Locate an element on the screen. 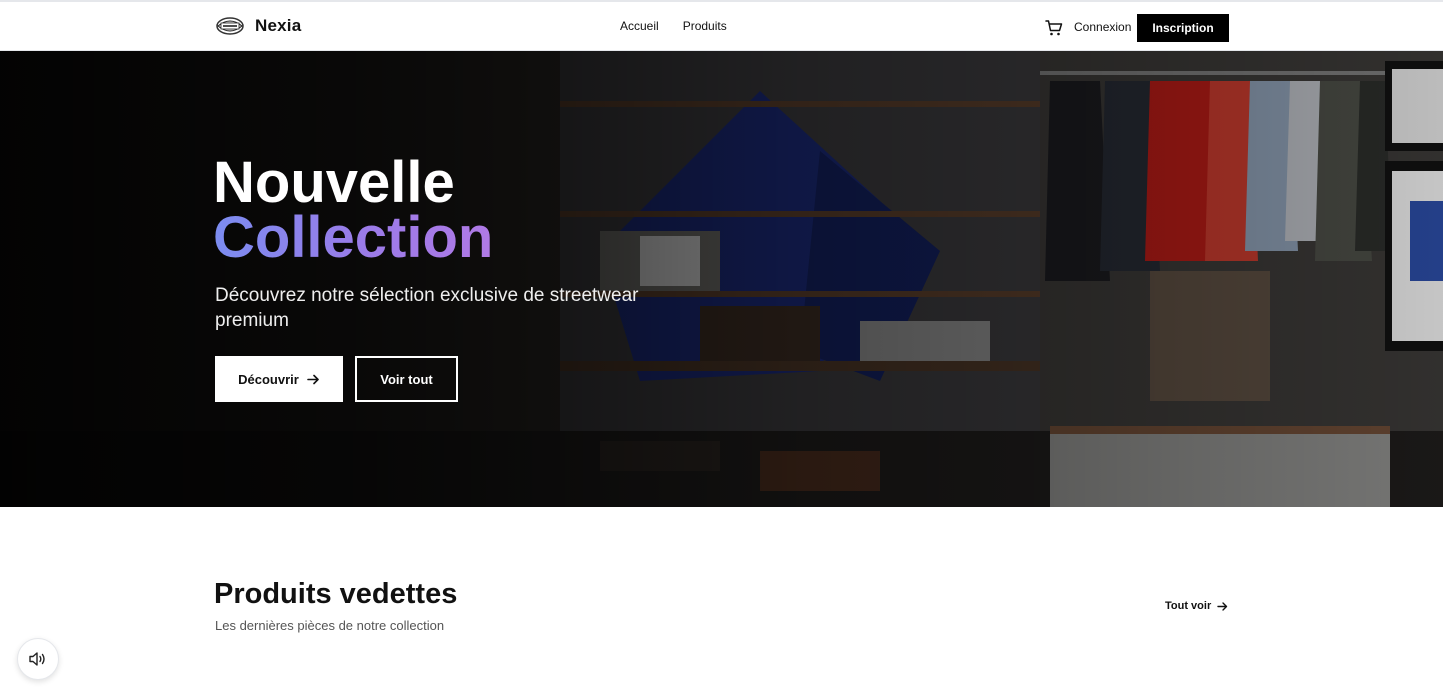 The height and width of the screenshot is (696, 1443). see-all-link: Tout voir is located at coordinates (1196, 606).